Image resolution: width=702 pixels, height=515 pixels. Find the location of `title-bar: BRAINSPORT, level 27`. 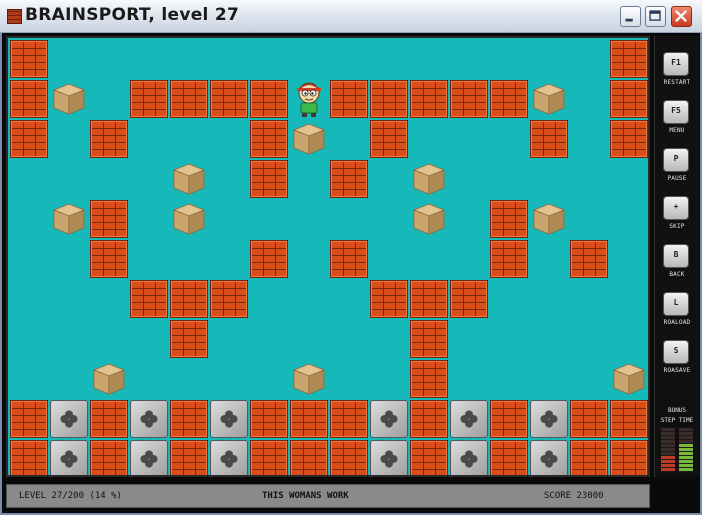

title-bar: BRAINSPORT, level 27 is located at coordinates (351, 16).